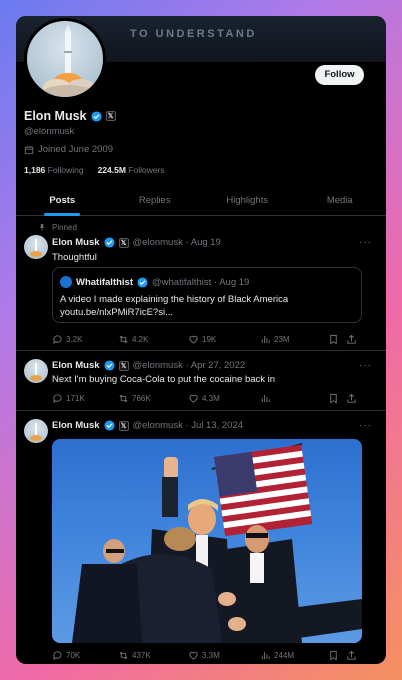  Describe the element at coordinates (49, 131) in the screenshot. I see `profile-handle: @elonmusk` at that location.